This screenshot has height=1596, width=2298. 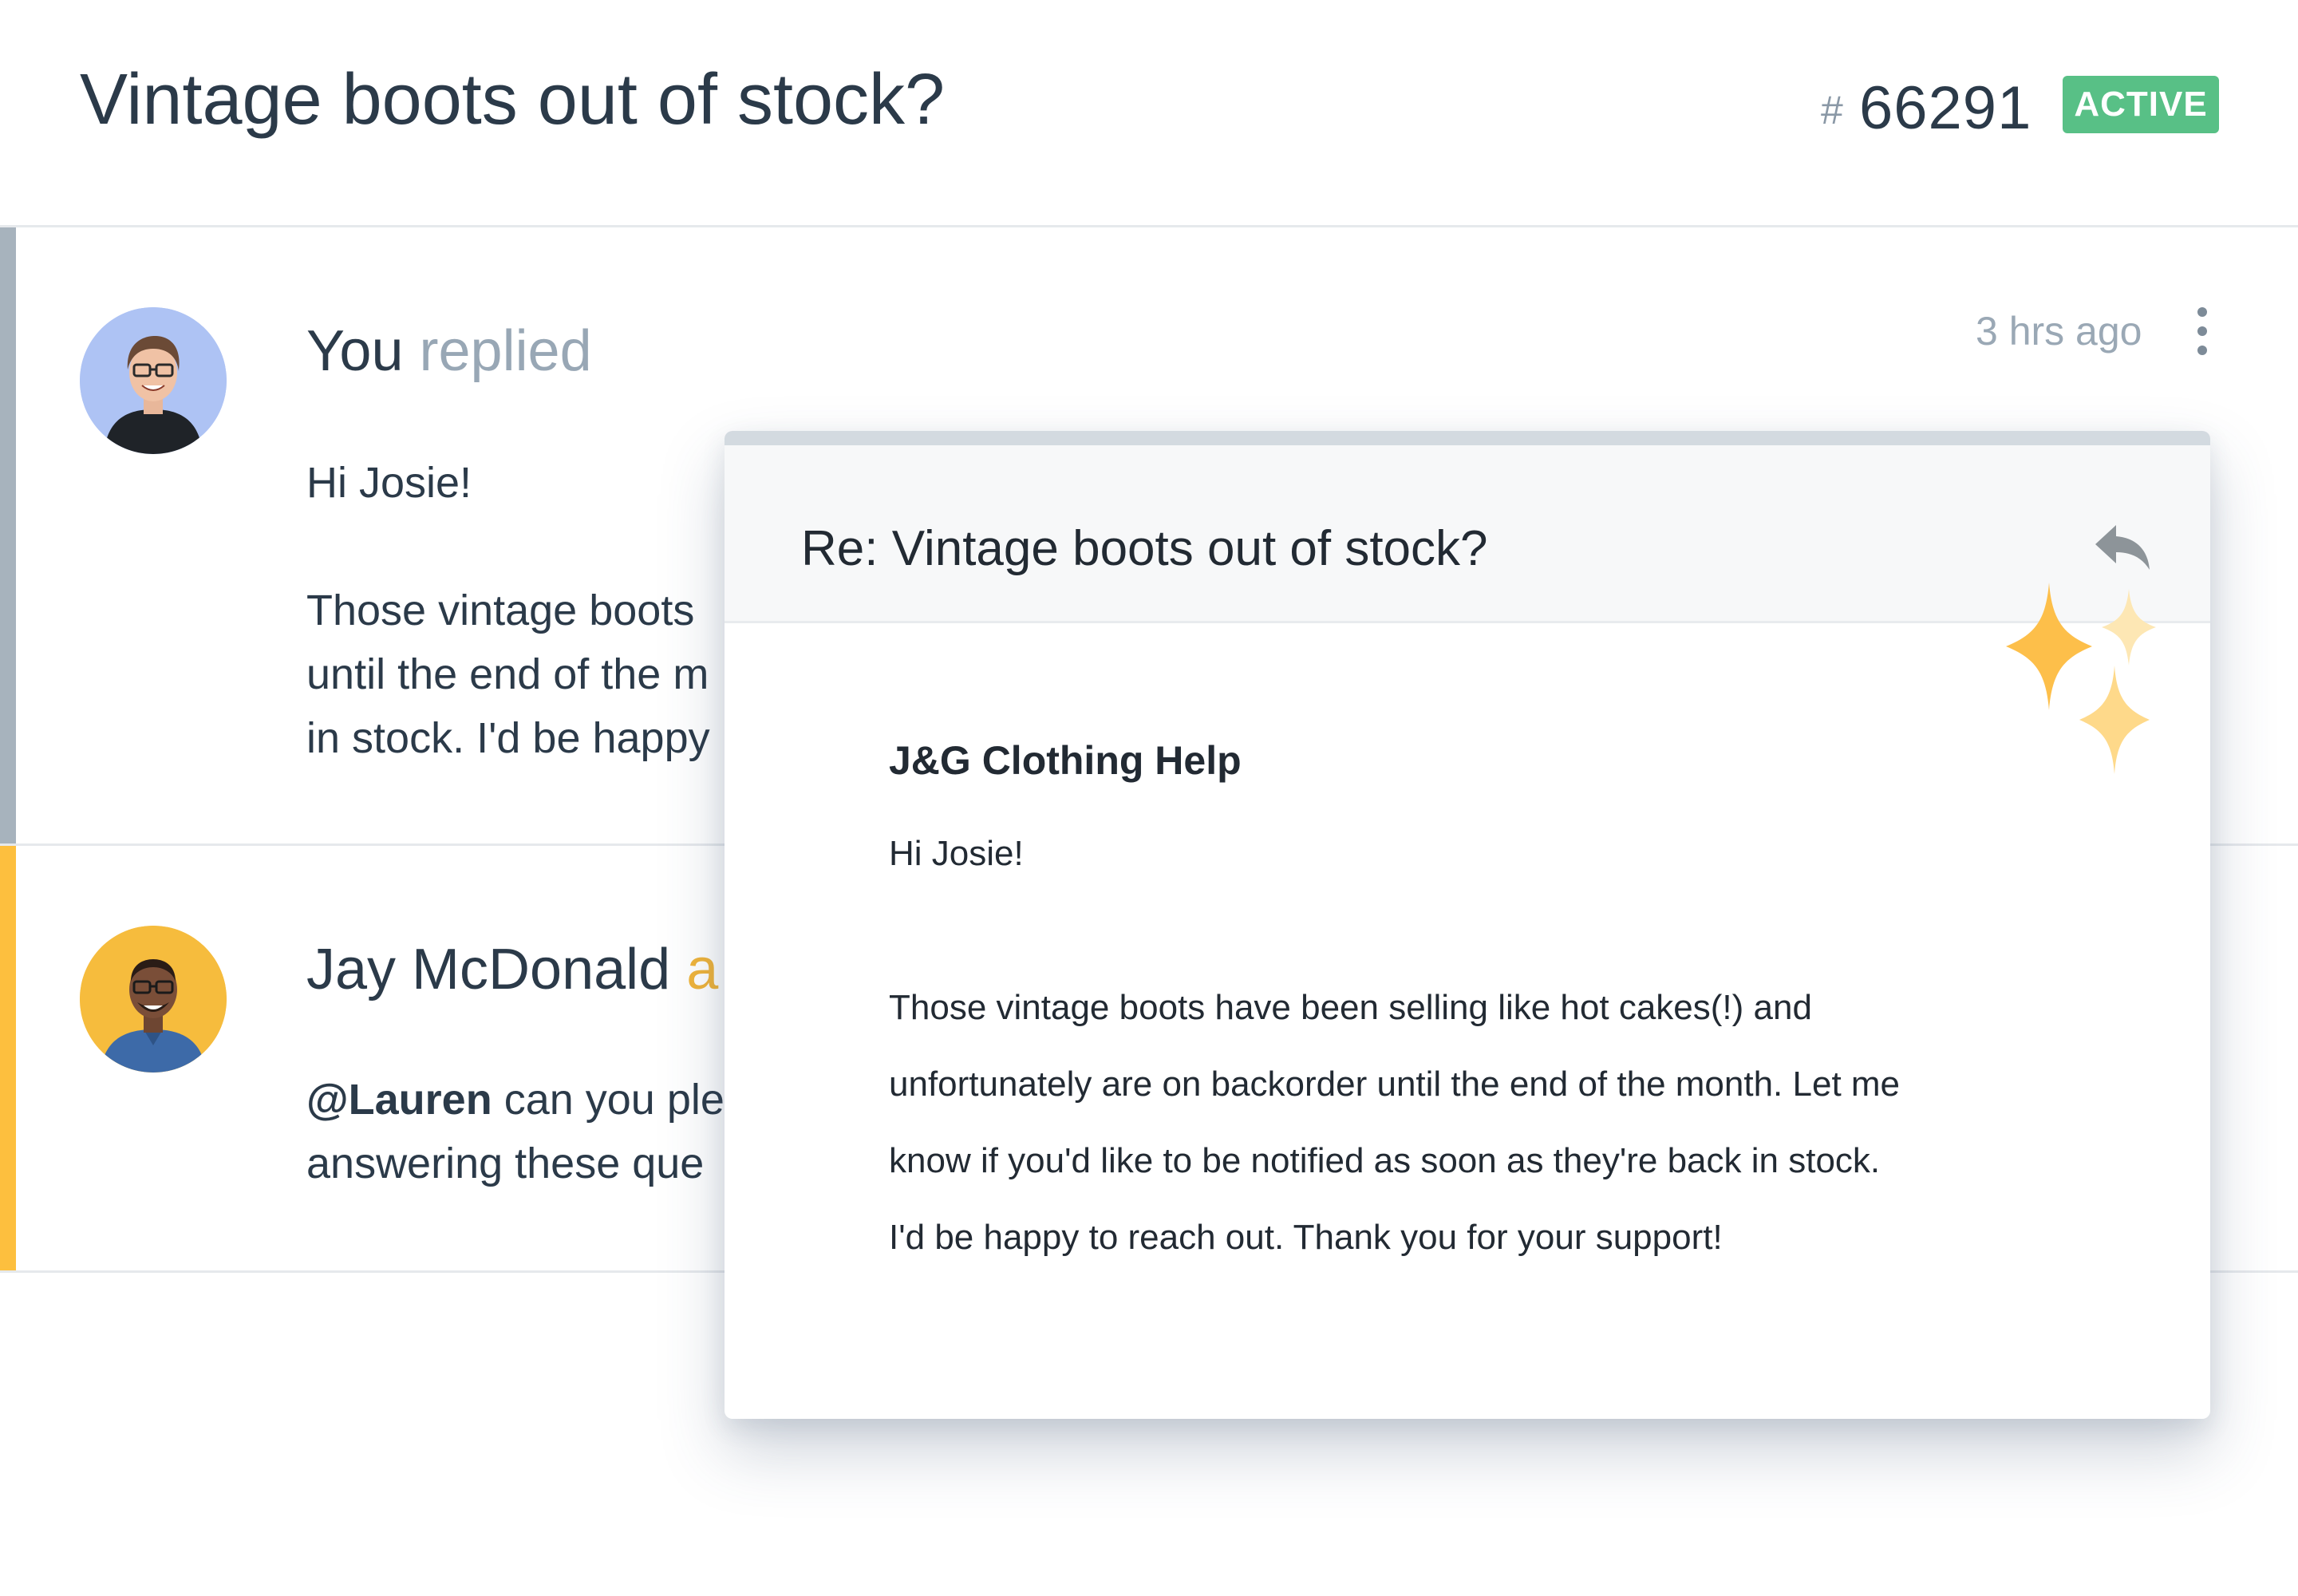 What do you see at coordinates (957, 853) in the screenshot?
I see `email-greeting: Hi Josie!` at bounding box center [957, 853].